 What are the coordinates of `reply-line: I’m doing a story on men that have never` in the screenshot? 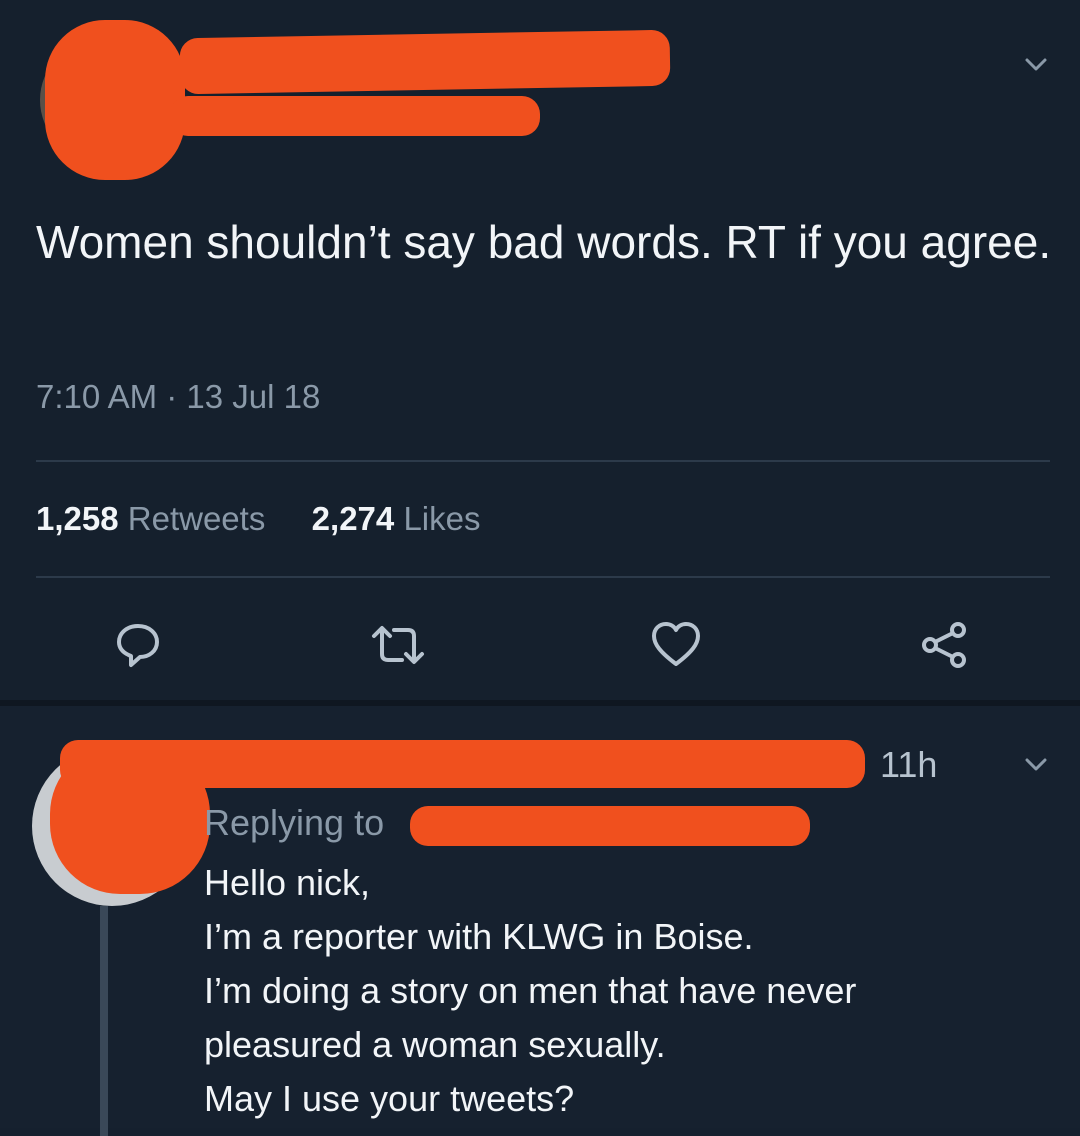 It's located at (530, 990).